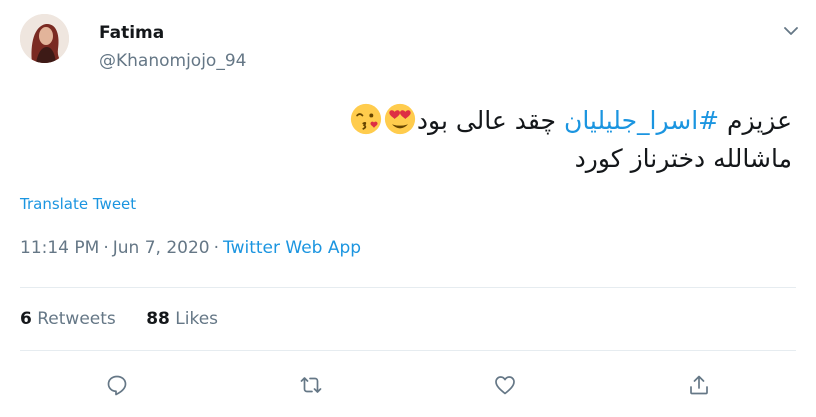  I want to click on retweets-label: Retweets, so click(76, 319).